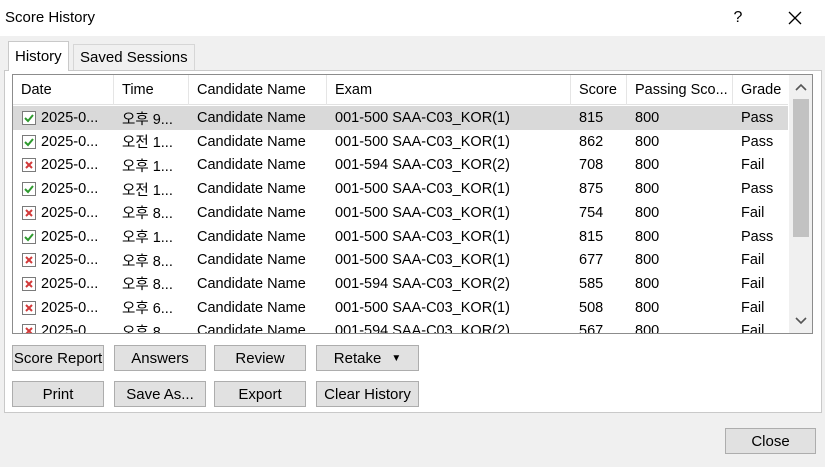 The height and width of the screenshot is (467, 825). What do you see at coordinates (591, 328) in the screenshot?
I see `cell-score: 567` at bounding box center [591, 328].